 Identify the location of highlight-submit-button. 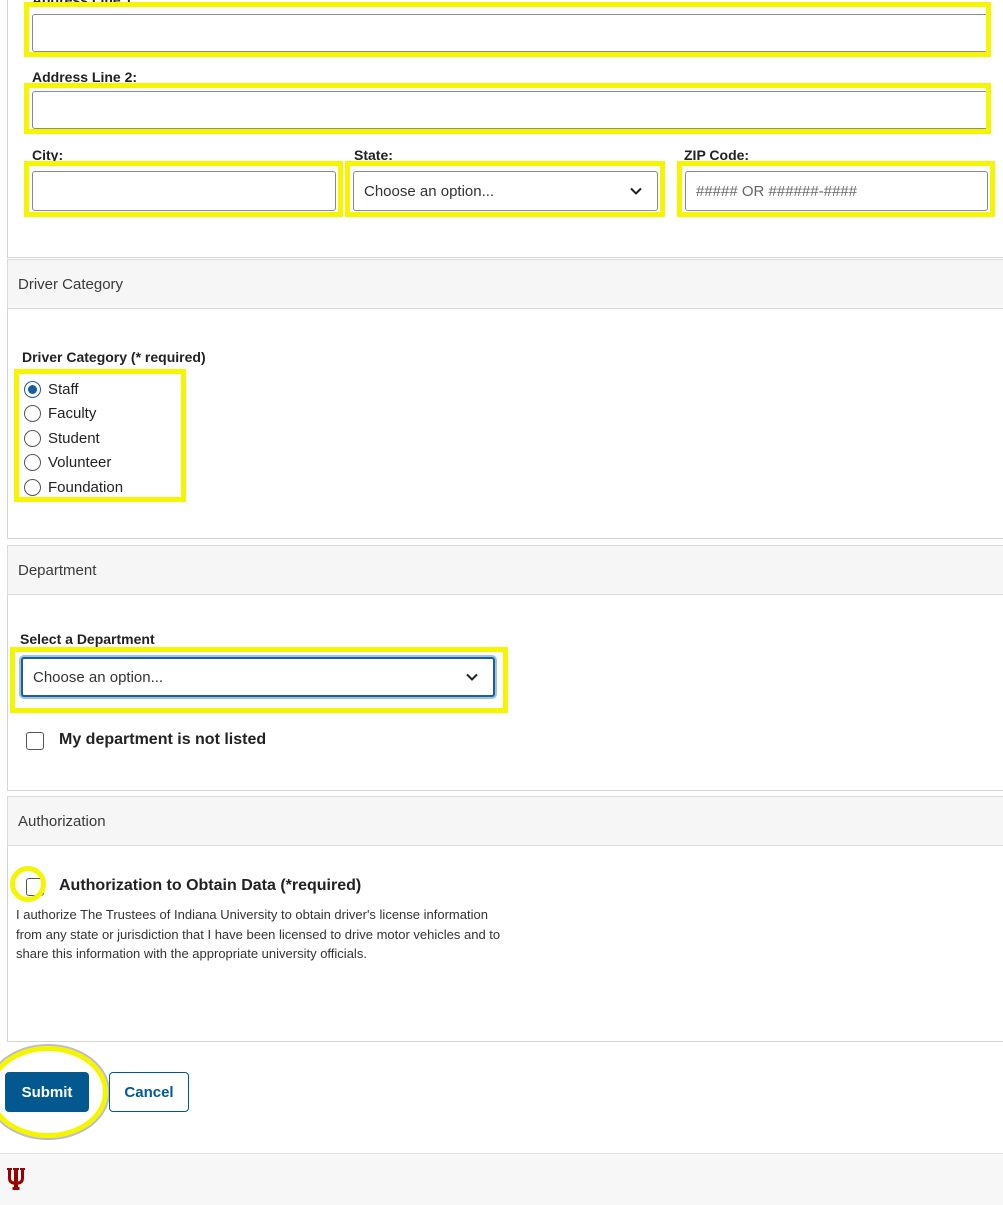
(54, 1092).